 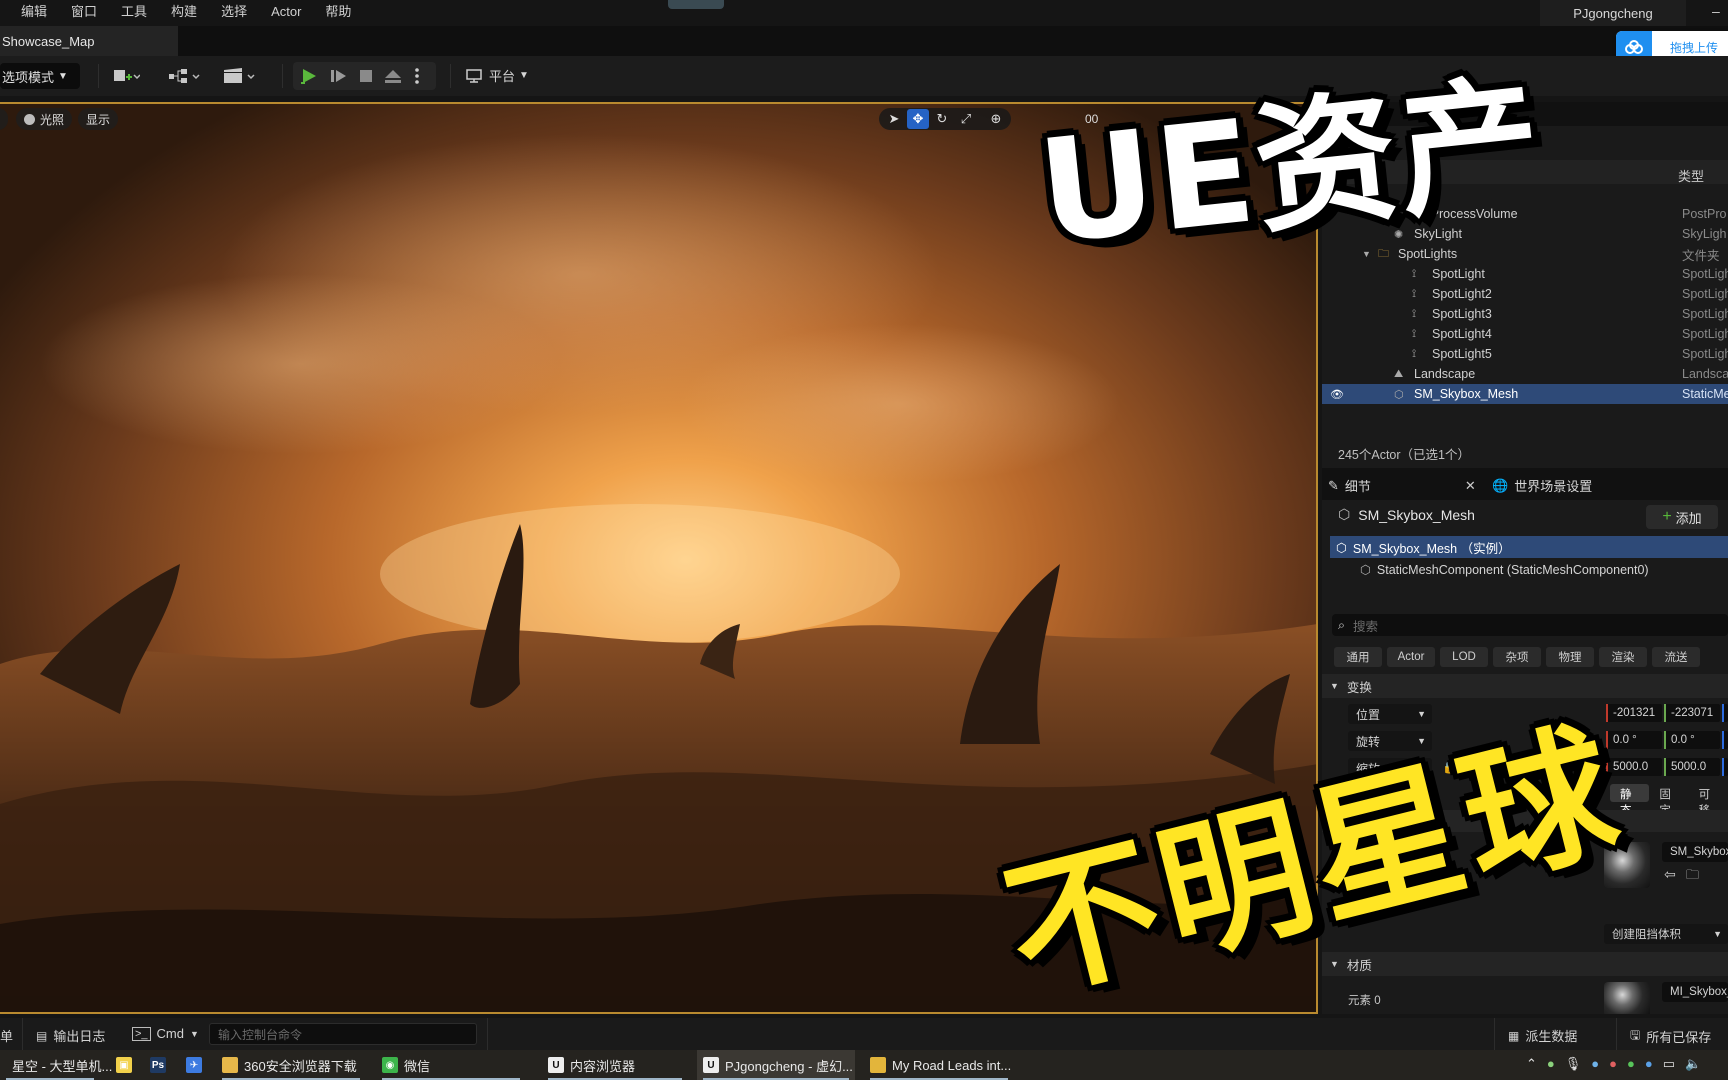 I want to click on landscape-icon: ⛰, so click(x=1399, y=373).